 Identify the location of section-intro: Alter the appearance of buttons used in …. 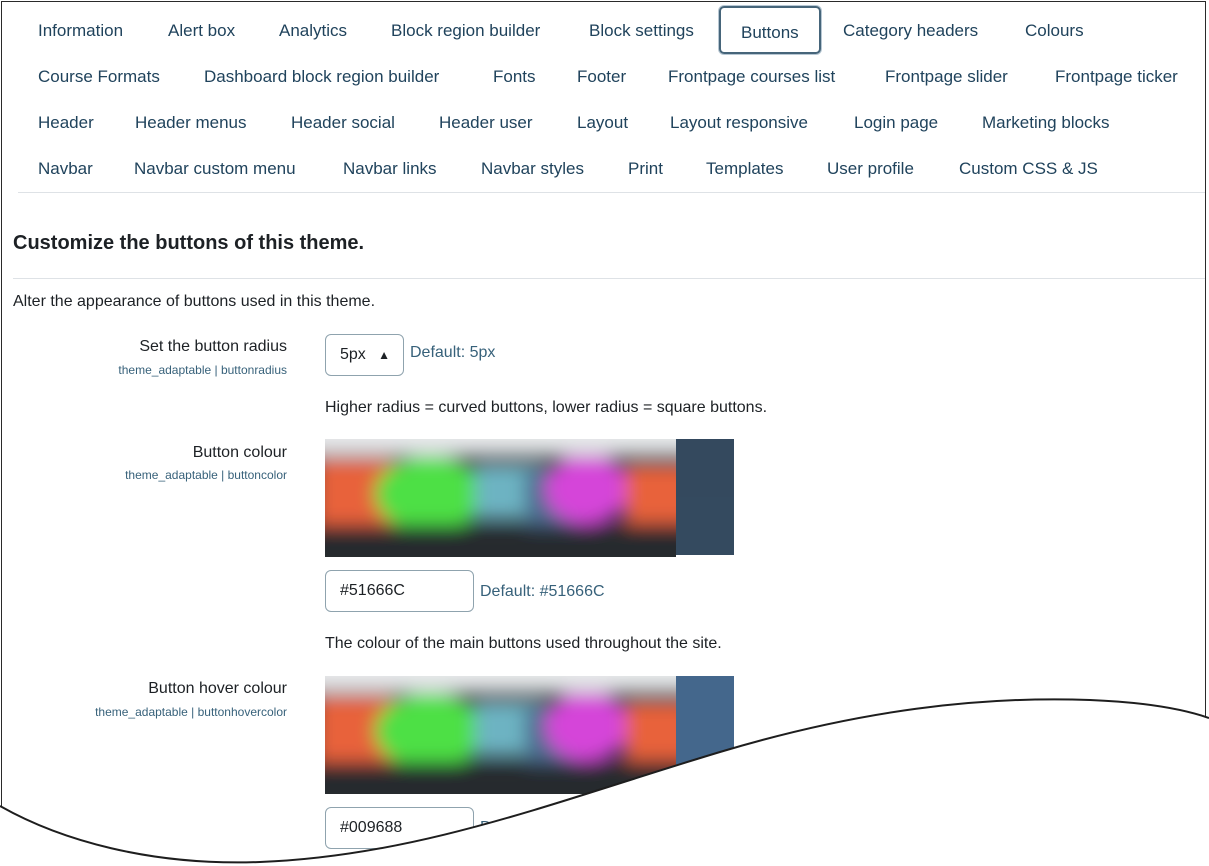
(194, 301).